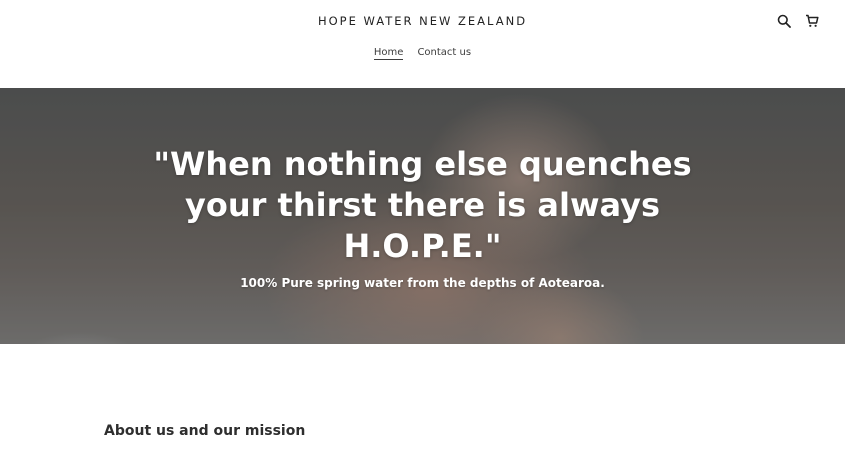  I want to click on main-nav: Home Contact us, so click(422, 53).